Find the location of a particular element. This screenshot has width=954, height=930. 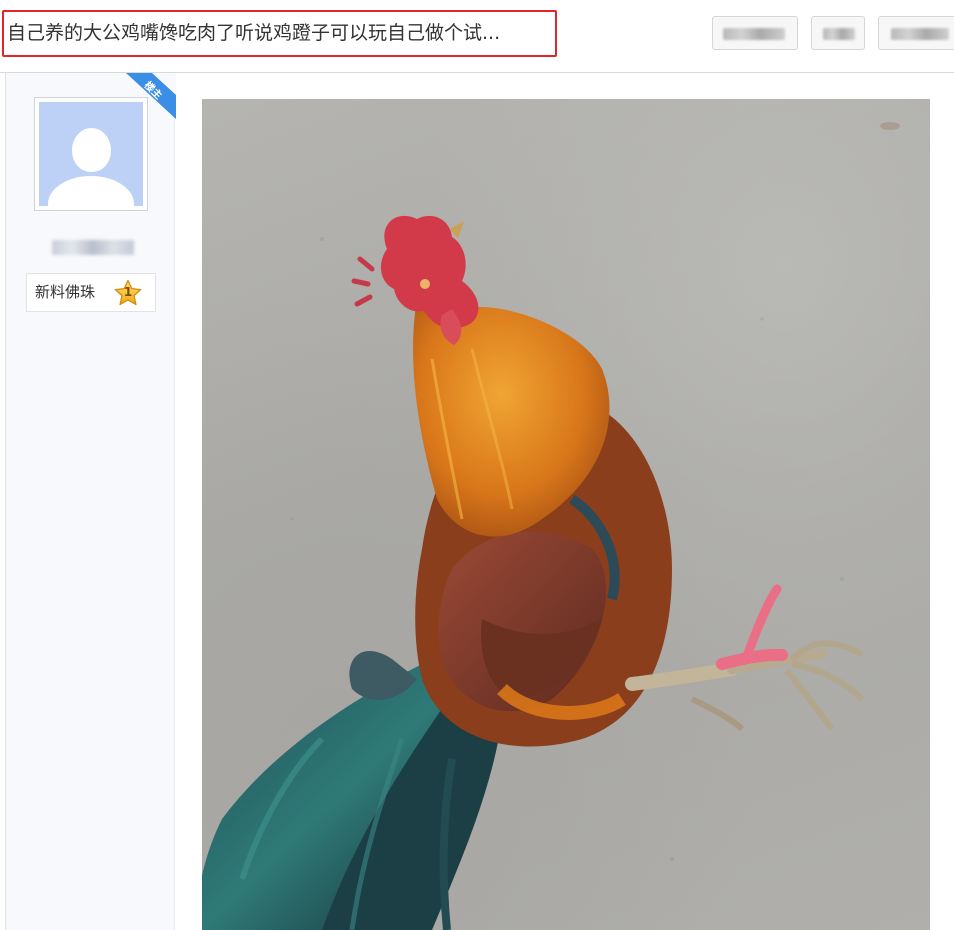

username is located at coordinates (93, 247).